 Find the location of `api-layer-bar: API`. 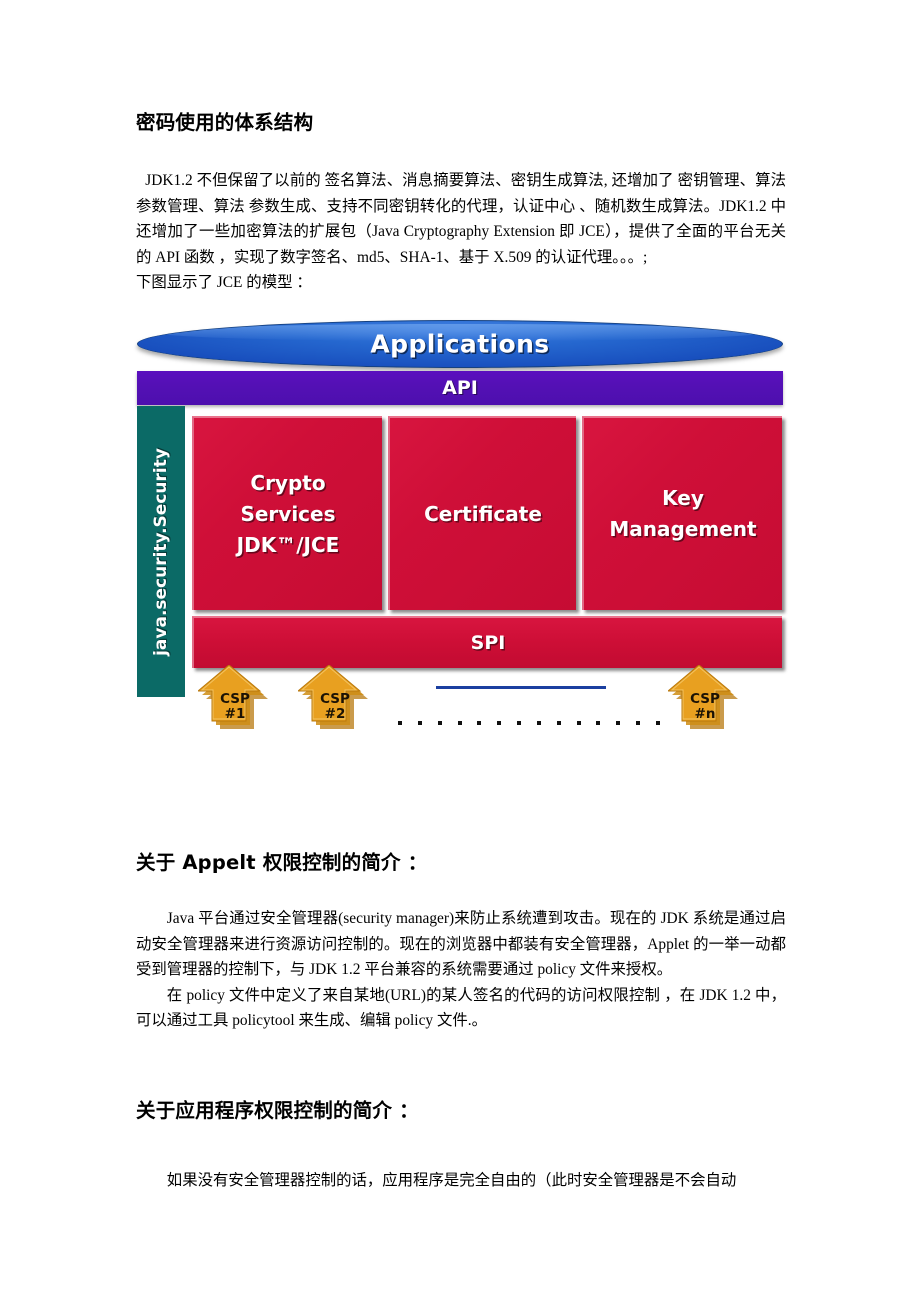

api-layer-bar: API is located at coordinates (460, 388).